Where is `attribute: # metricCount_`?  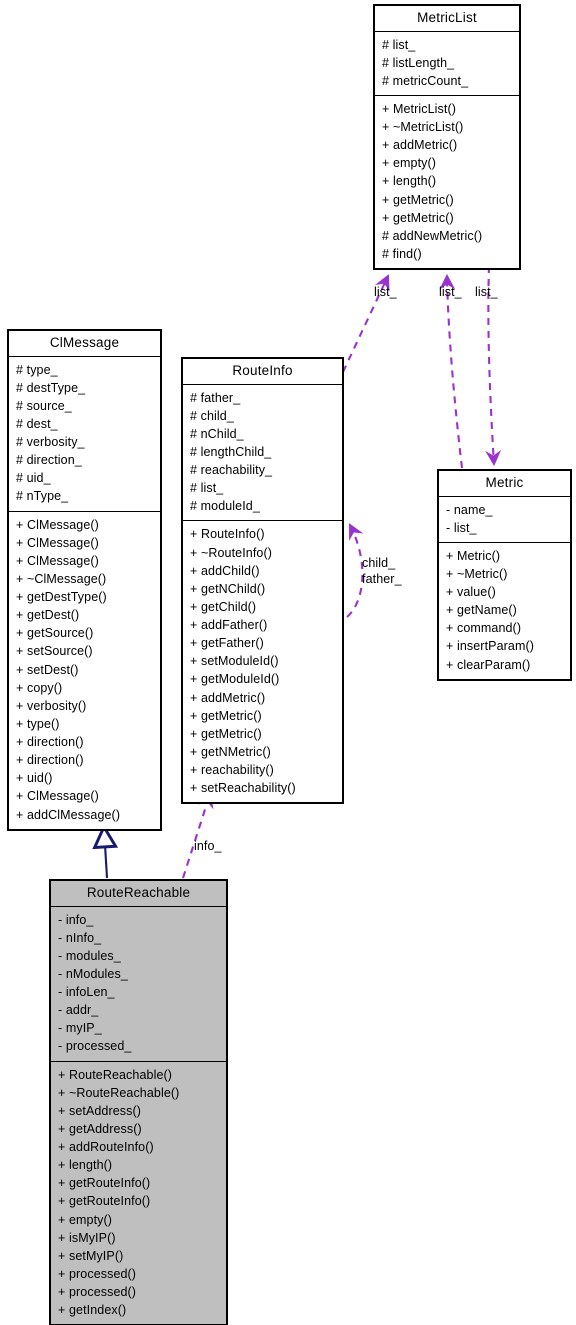
attribute: # metricCount_ is located at coordinates (425, 80).